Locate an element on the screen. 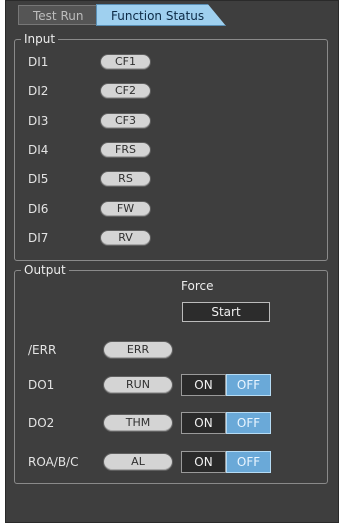 This screenshot has width=342, height=527. do1-force-toggle: ON OFF is located at coordinates (226, 385).